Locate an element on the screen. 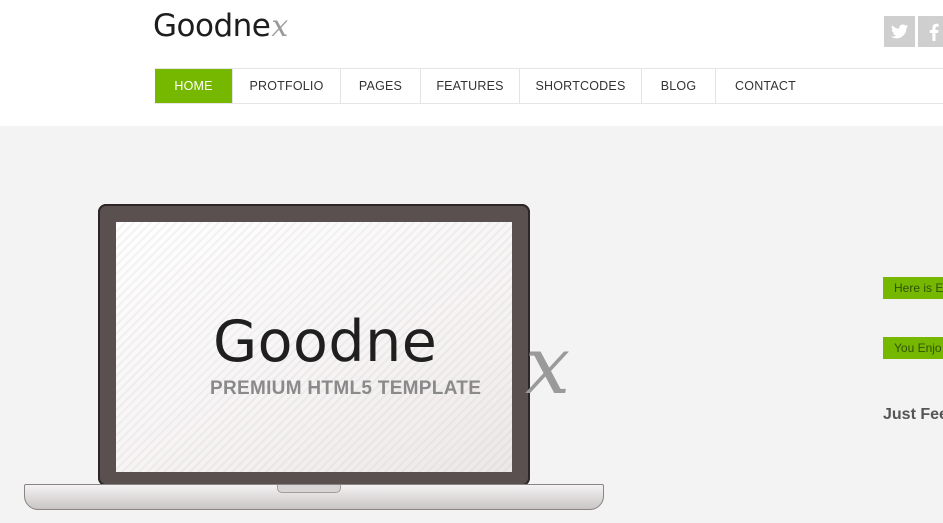 The width and height of the screenshot is (943, 523). facebook-button is located at coordinates (930, 31).